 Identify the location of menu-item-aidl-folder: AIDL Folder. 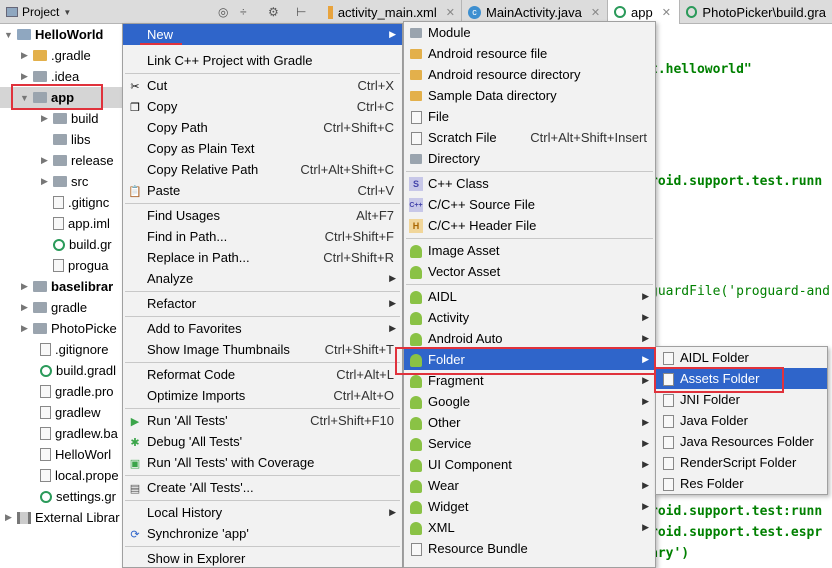
(741, 357).